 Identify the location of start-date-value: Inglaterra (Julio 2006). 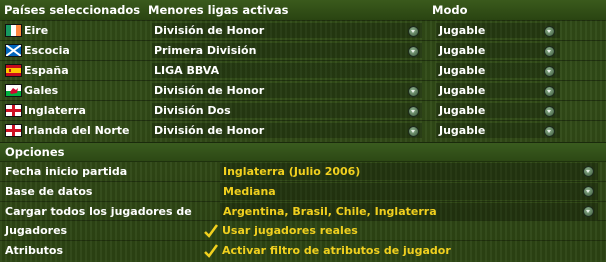
(292, 171).